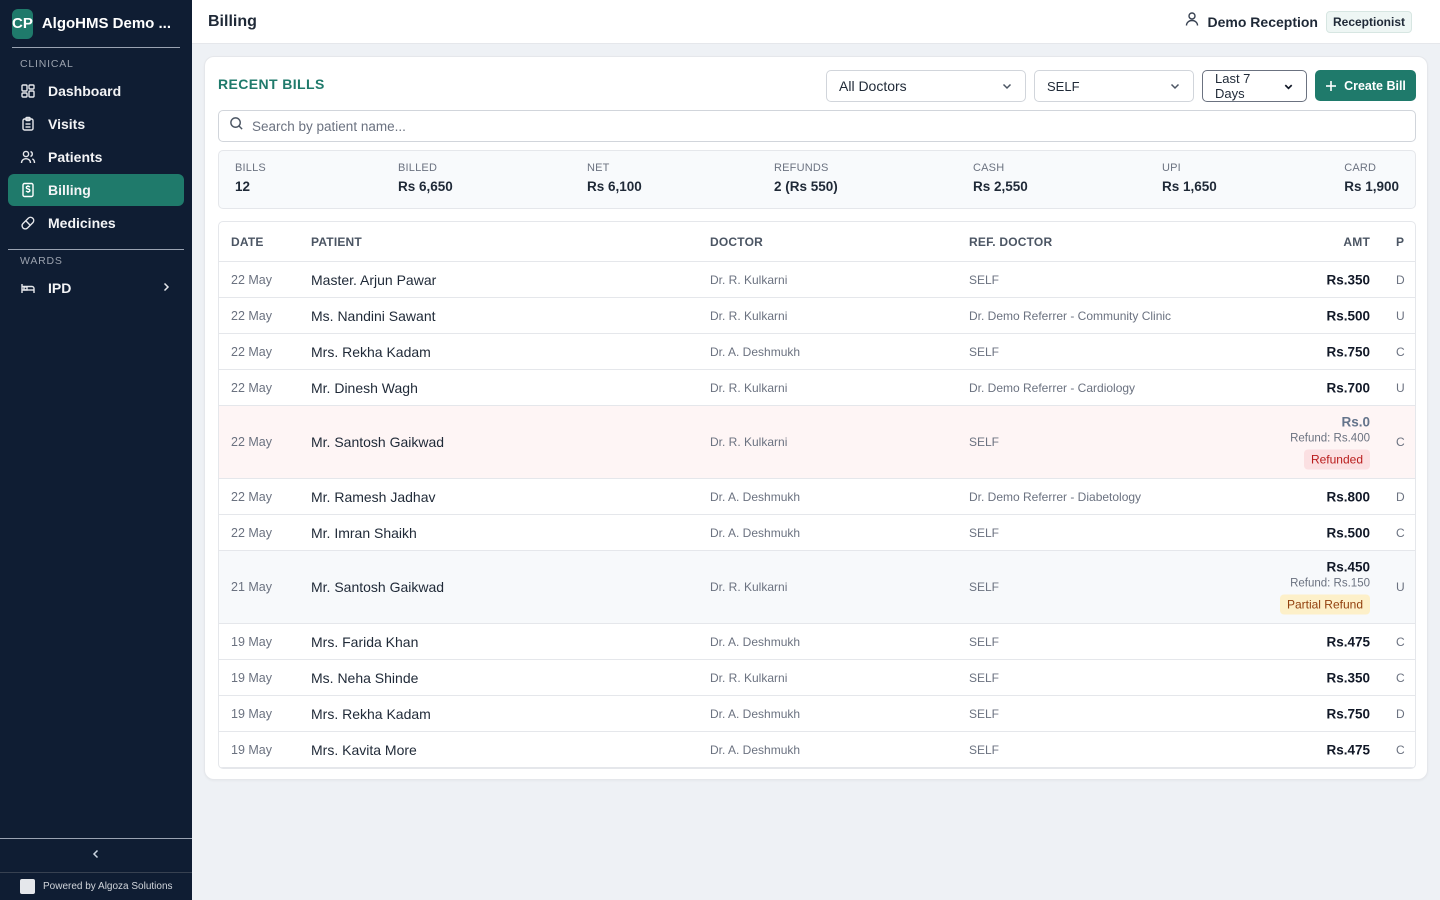 Image resolution: width=1440 pixels, height=900 pixels. Describe the element at coordinates (1254, 86) in the screenshot. I see `date-range-select: Last 7 Days` at that location.